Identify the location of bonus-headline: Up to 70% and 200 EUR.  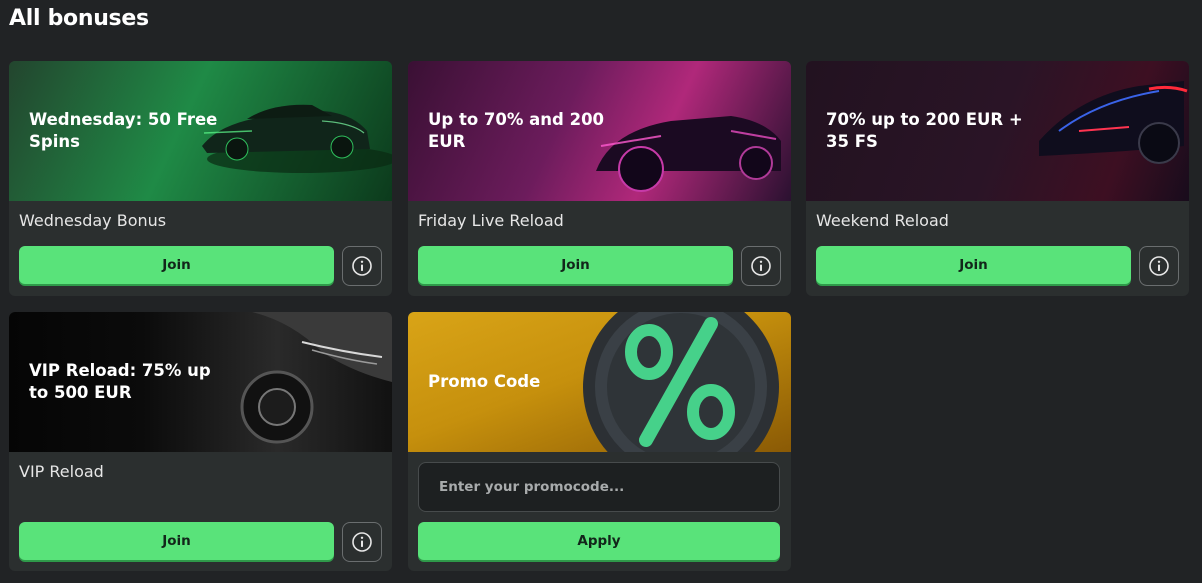
(516, 130).